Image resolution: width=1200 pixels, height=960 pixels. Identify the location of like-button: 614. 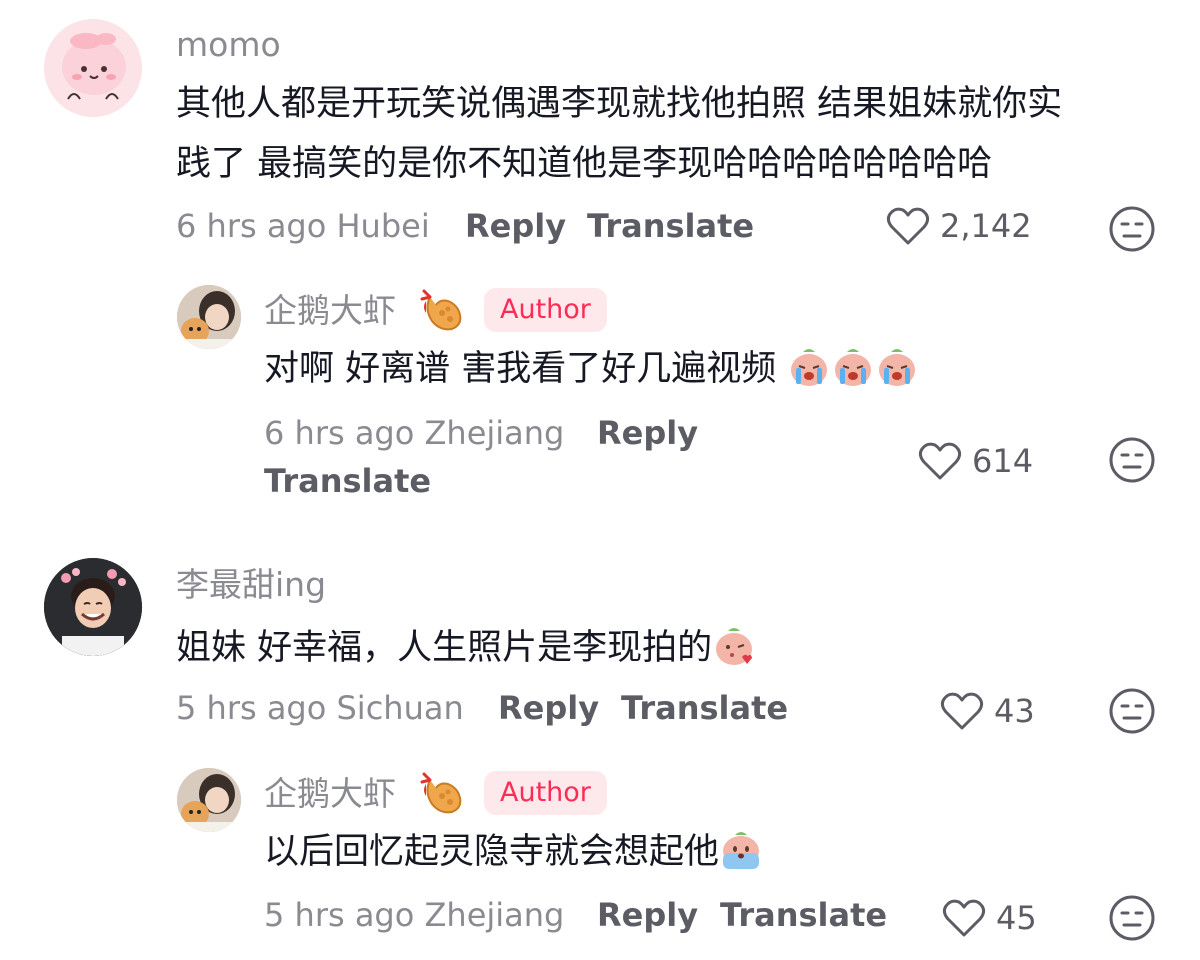
(975, 461).